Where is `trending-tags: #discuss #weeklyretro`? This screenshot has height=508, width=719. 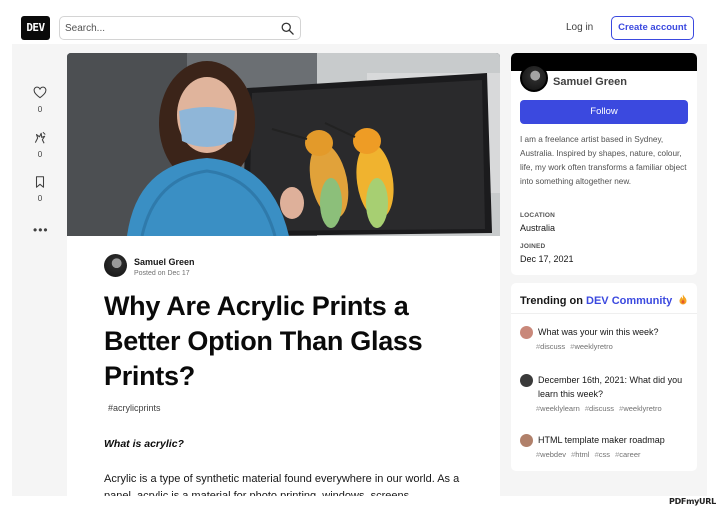
trending-tags: #discuss #weeklyretro is located at coordinates (574, 346).